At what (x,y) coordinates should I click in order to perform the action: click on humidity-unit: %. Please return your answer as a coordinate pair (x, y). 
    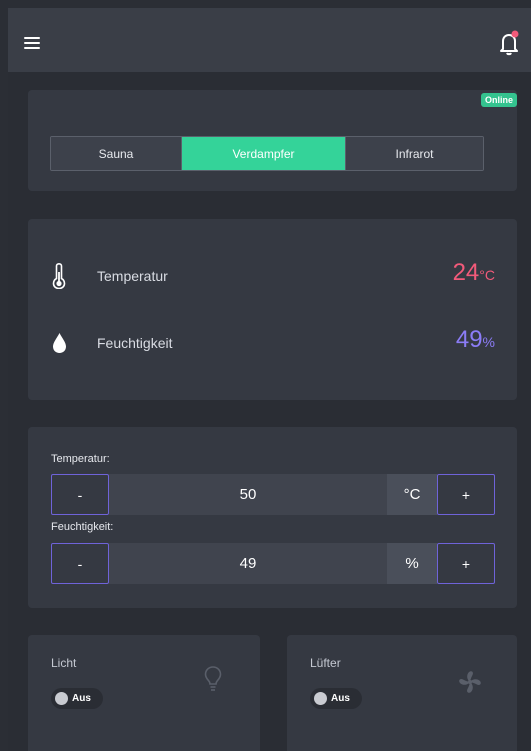
    Looking at the image, I should click on (488, 342).